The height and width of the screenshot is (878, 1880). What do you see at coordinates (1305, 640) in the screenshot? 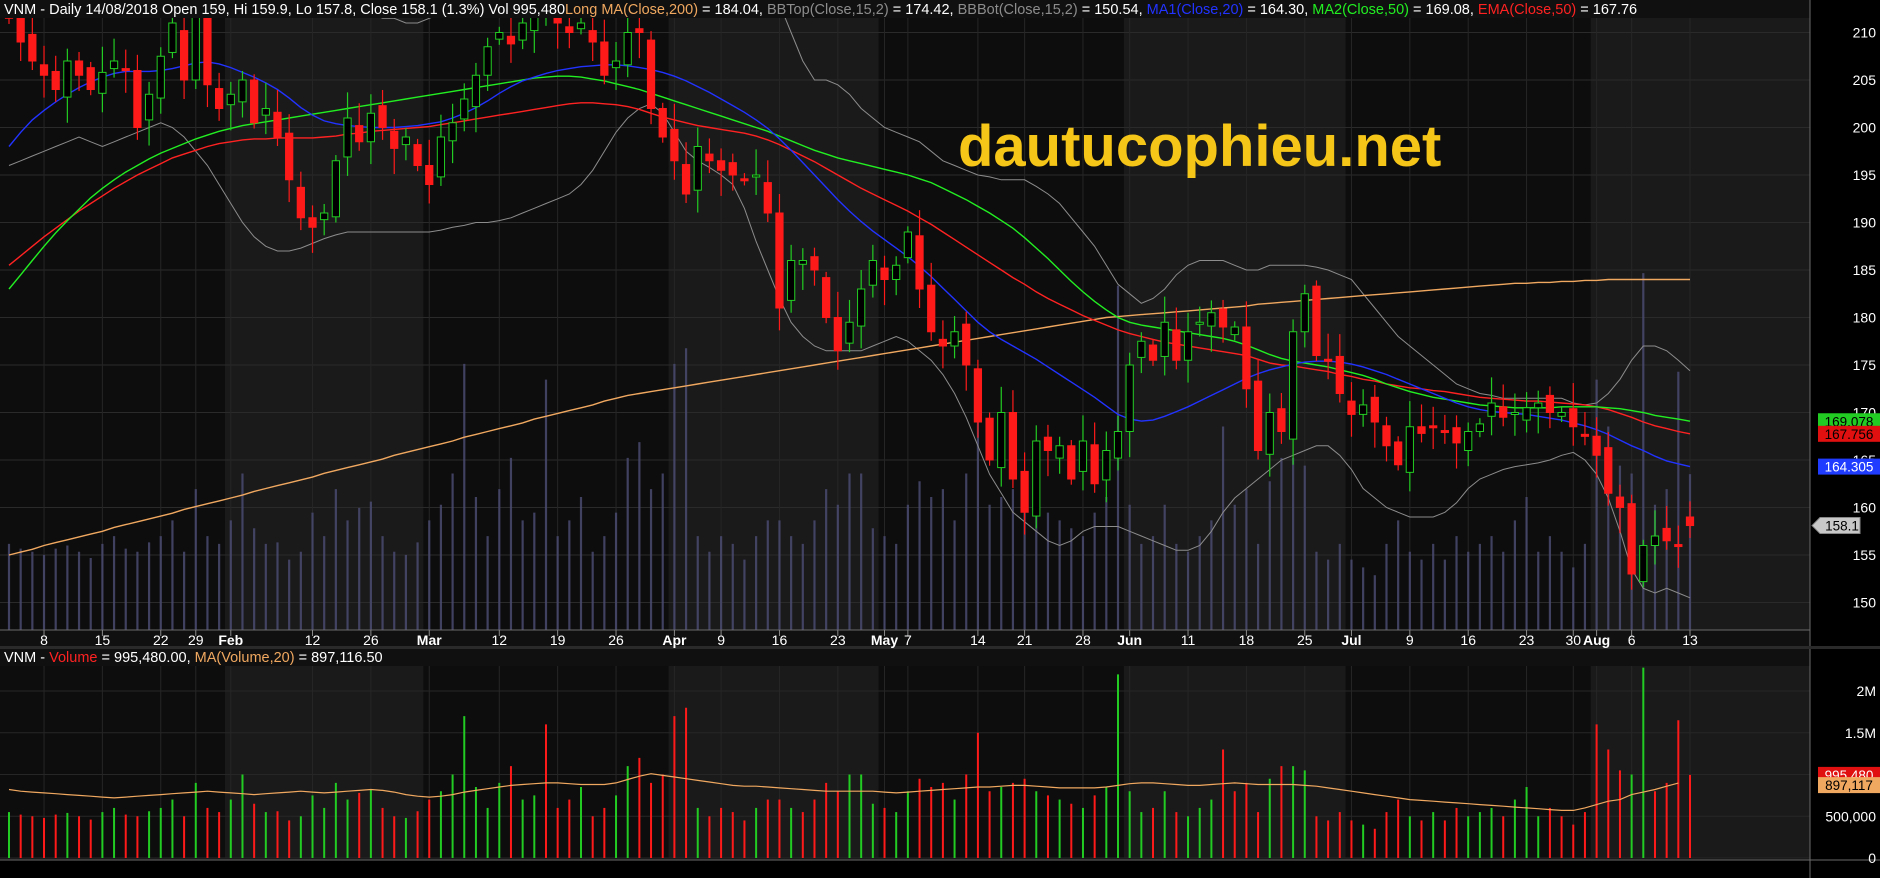
I see `date-tick-label: 25` at bounding box center [1305, 640].